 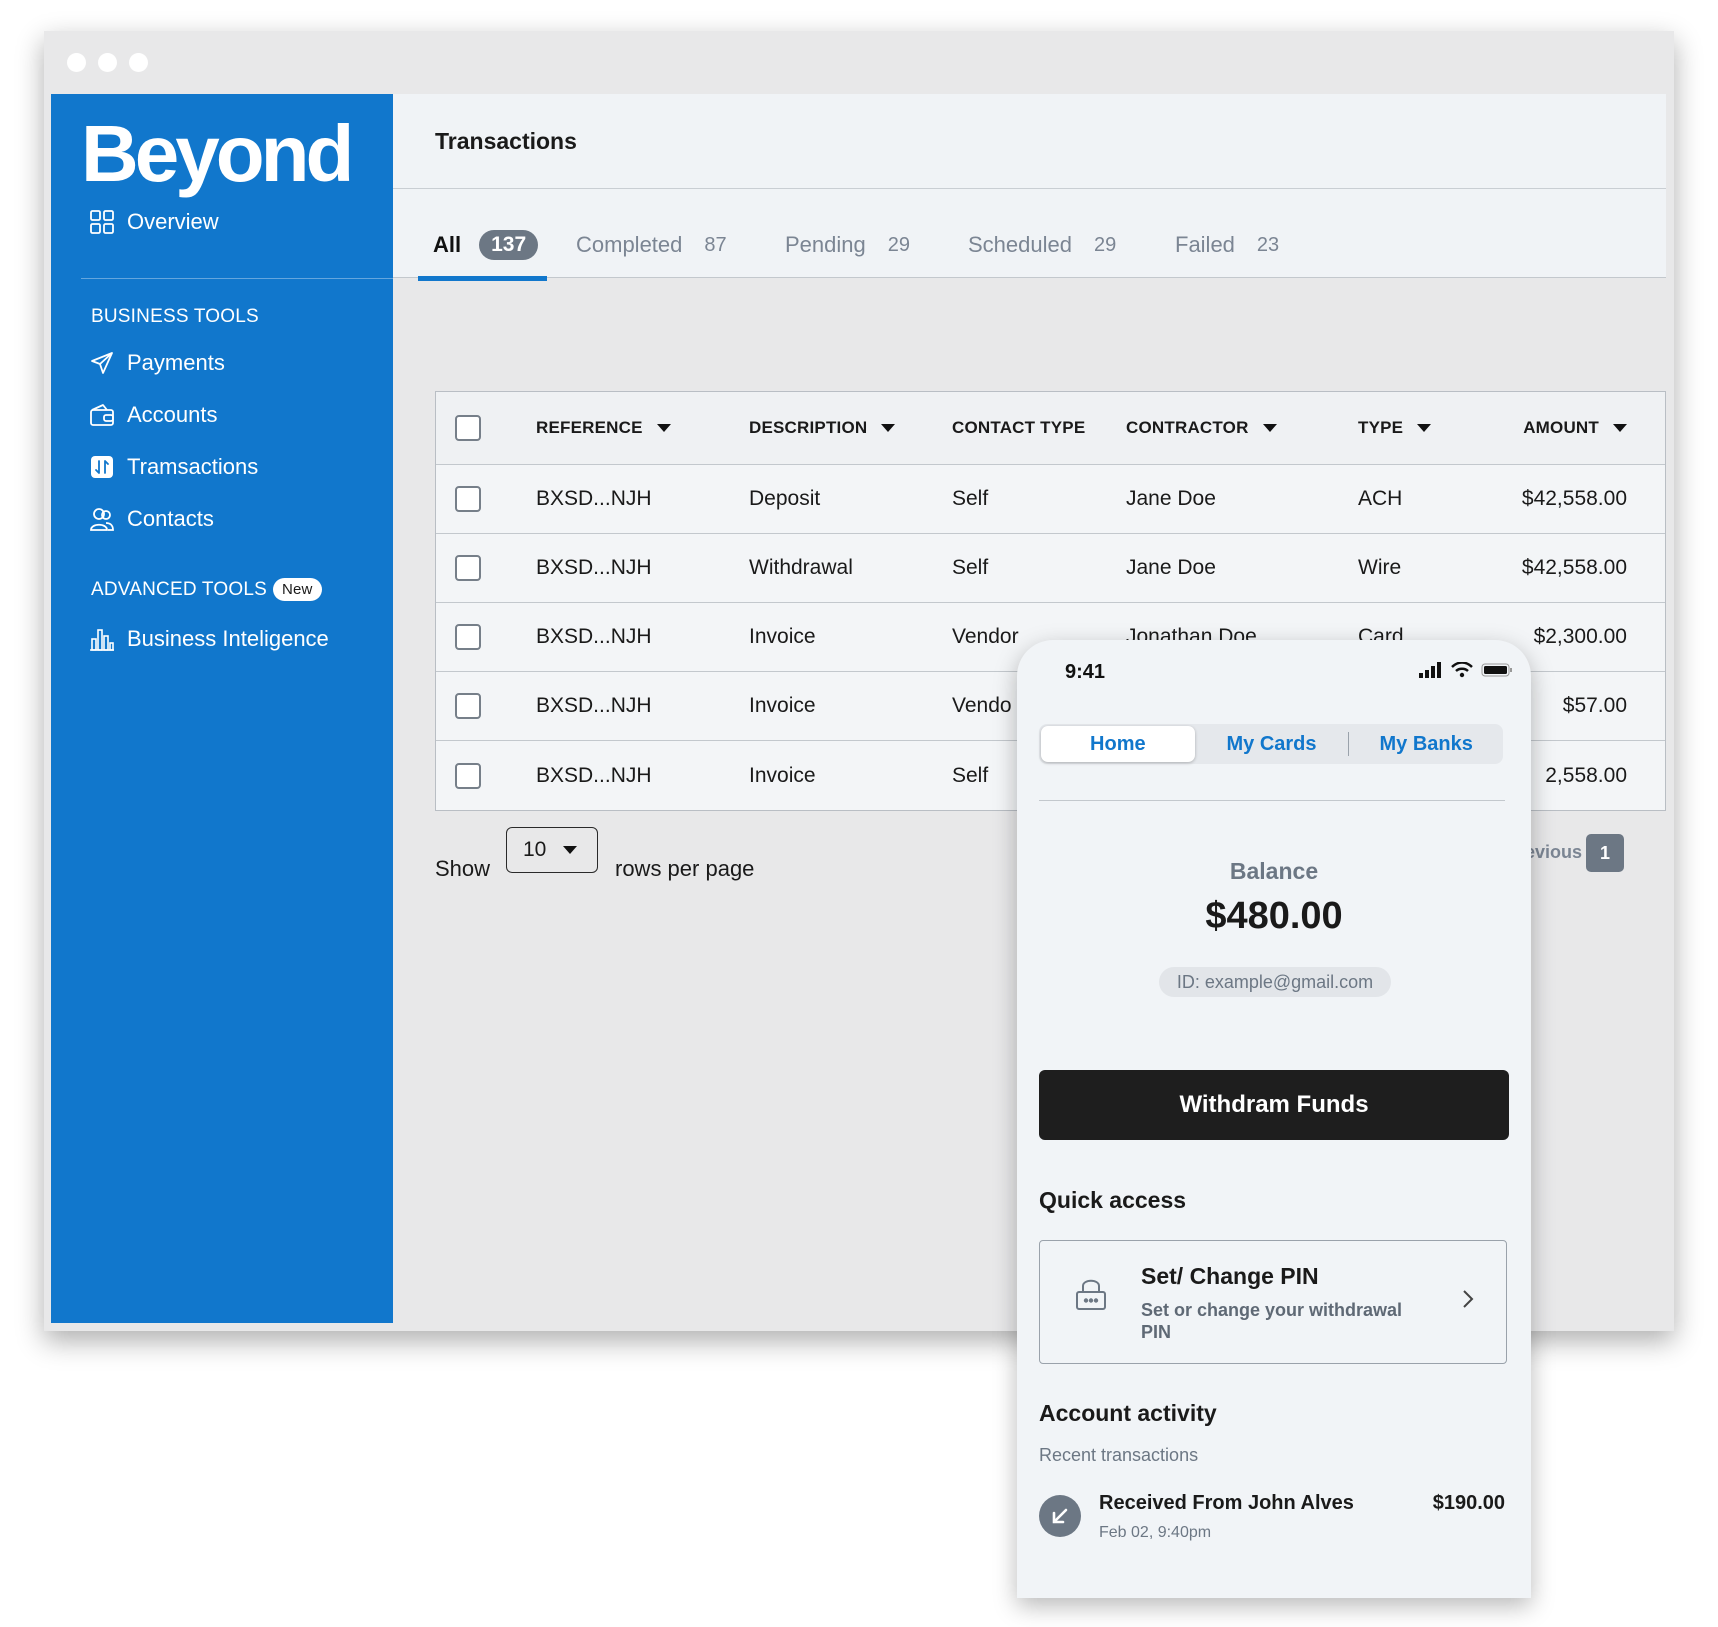 What do you see at coordinates (552, 850) in the screenshot?
I see `rows-per-page-select: 10` at bounding box center [552, 850].